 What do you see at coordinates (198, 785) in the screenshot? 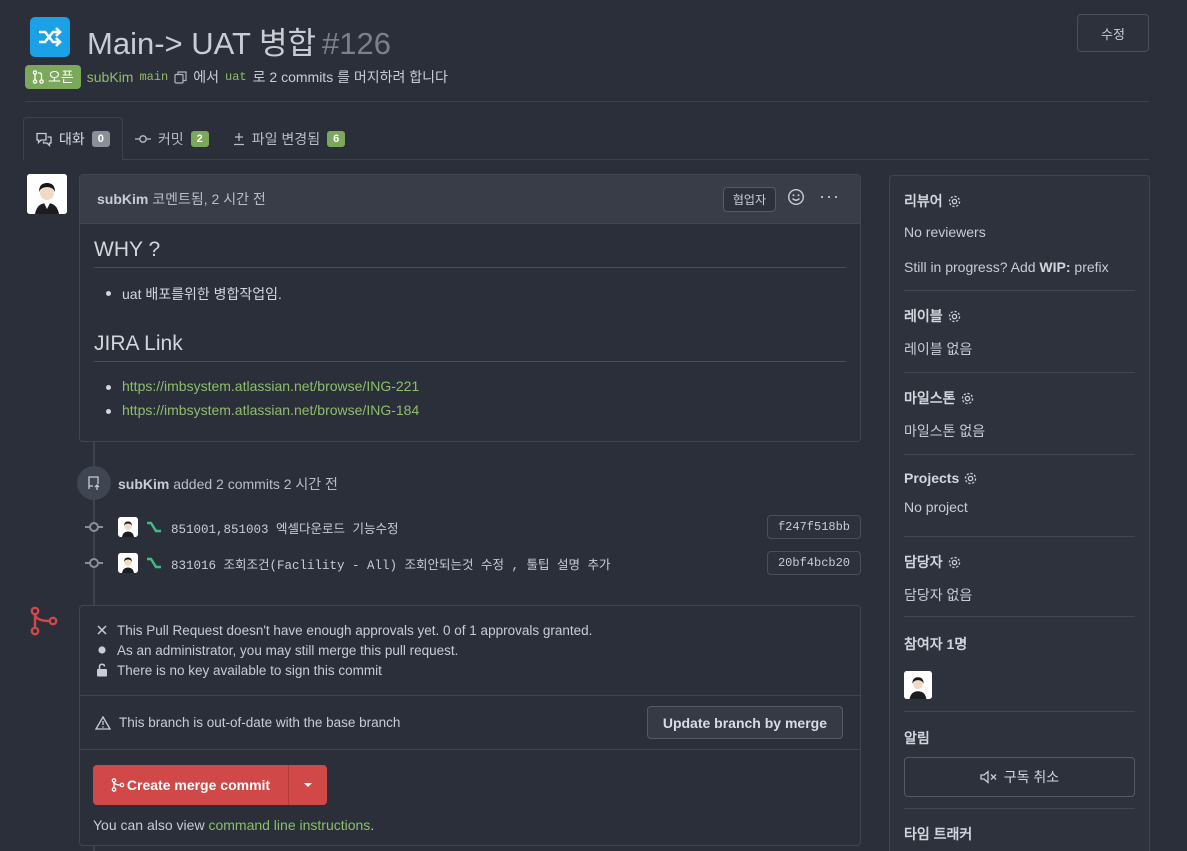
I see `merge-button-label: Create merge commit` at bounding box center [198, 785].